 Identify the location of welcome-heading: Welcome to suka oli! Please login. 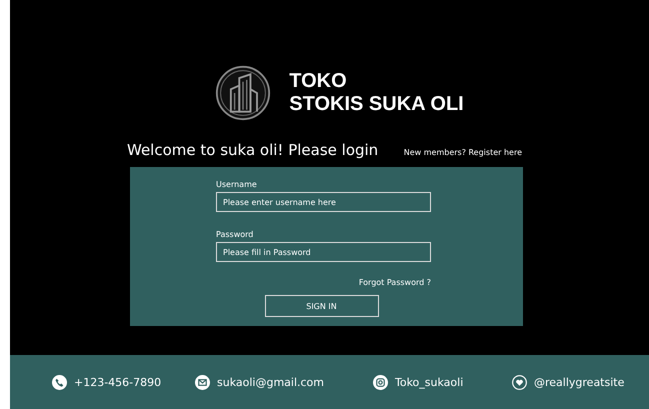
(252, 150).